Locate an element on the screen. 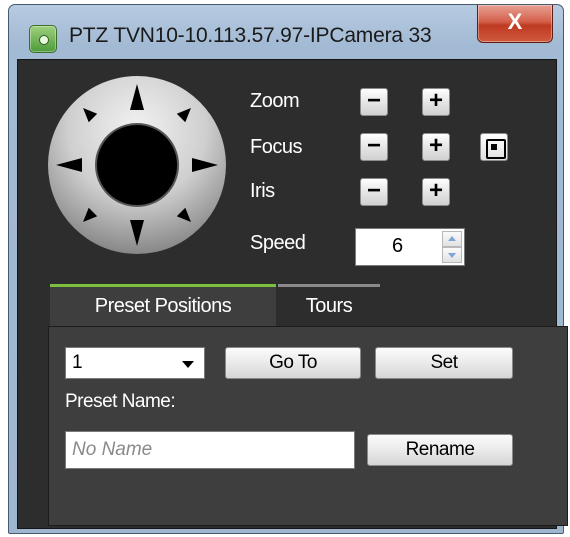  close-icon: X is located at coordinates (515, 21).